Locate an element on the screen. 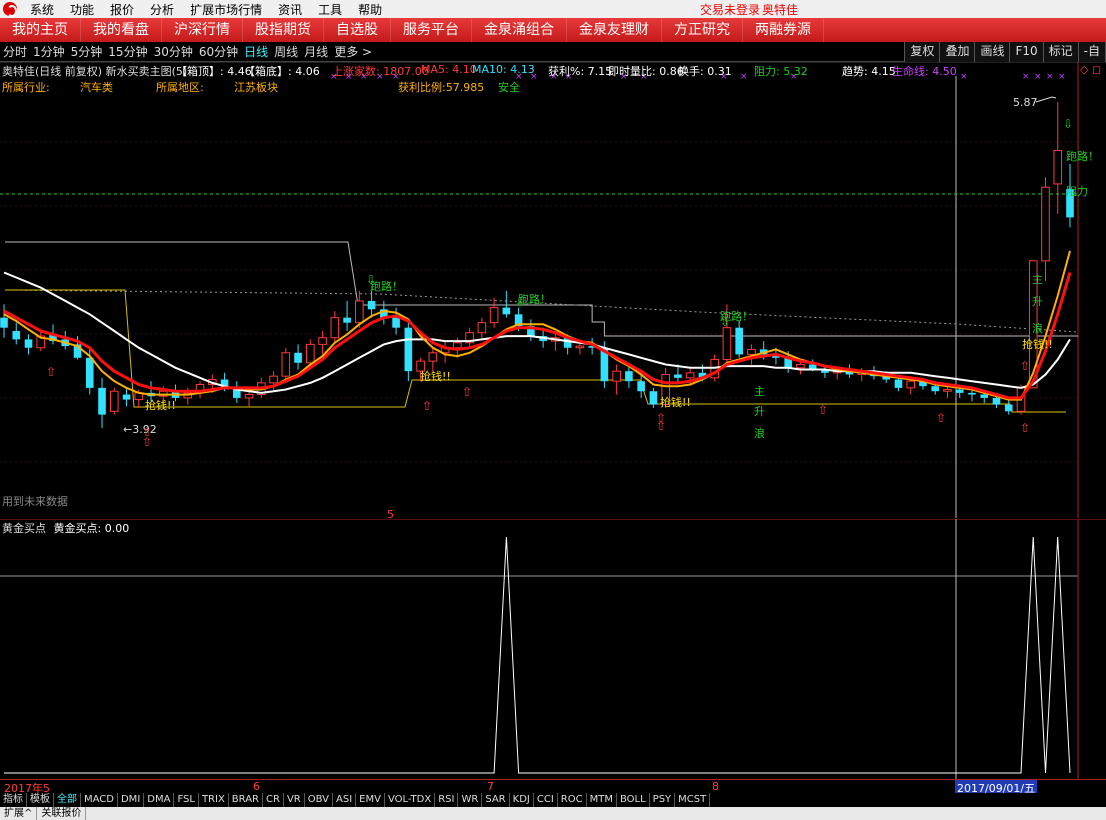  indicator-tab: RSI is located at coordinates (447, 800).